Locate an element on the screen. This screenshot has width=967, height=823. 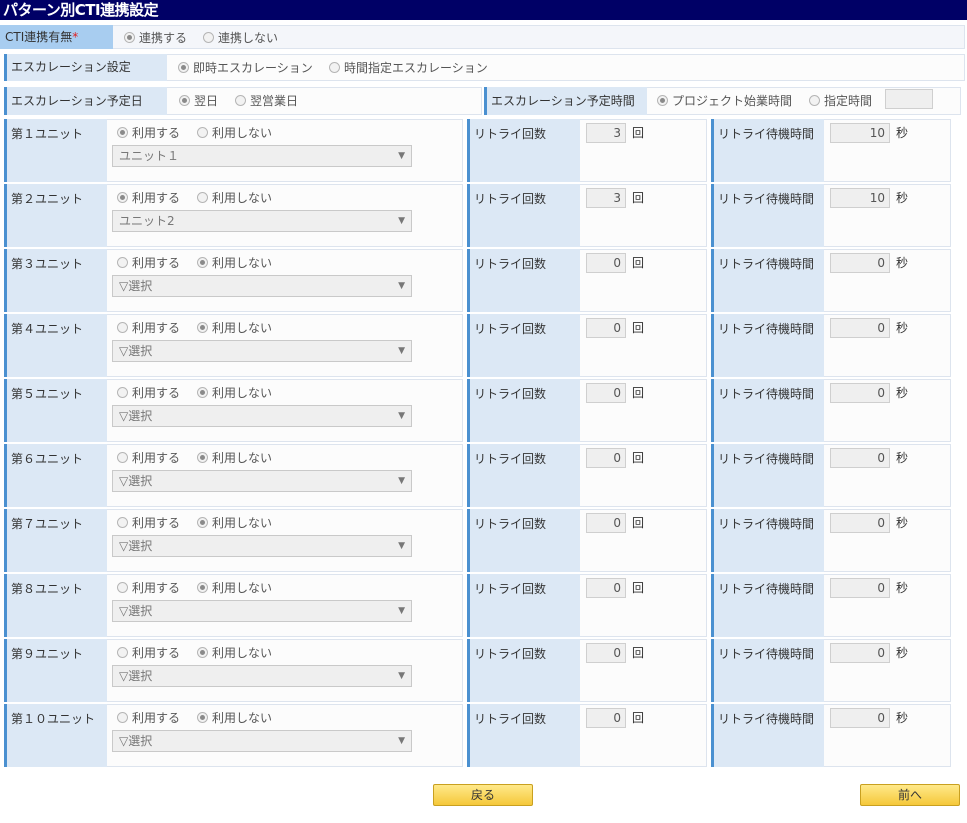
esc-day-radio-nextbizday: 翌営業日 is located at coordinates (266, 100).